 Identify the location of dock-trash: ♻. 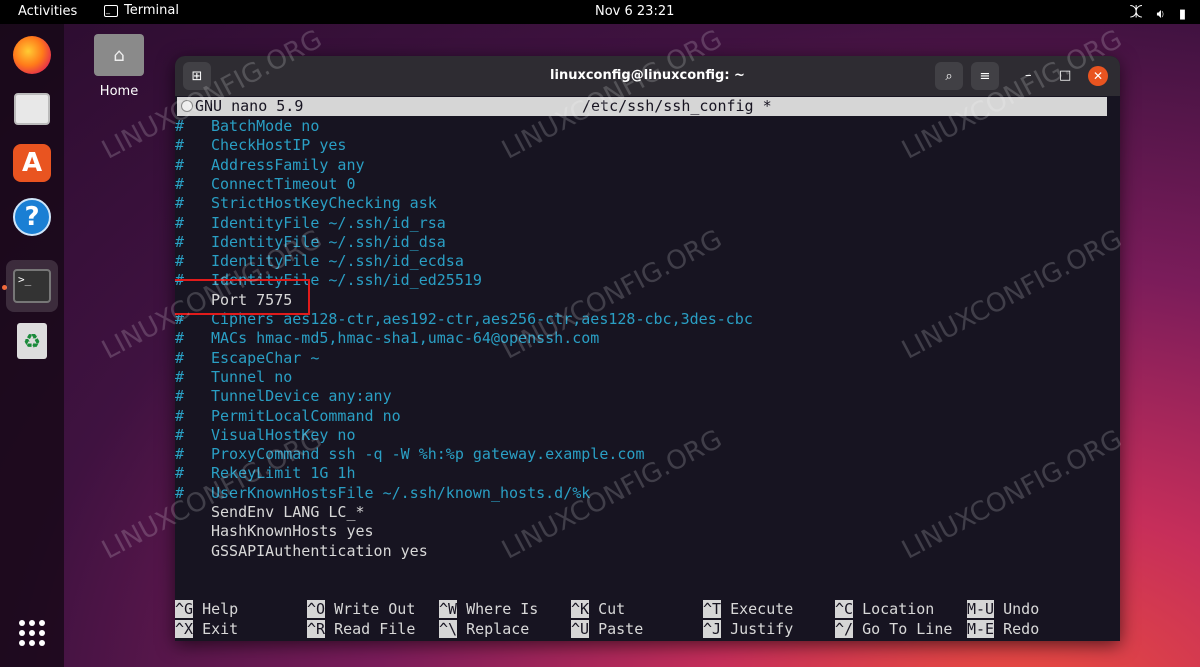
(32, 341).